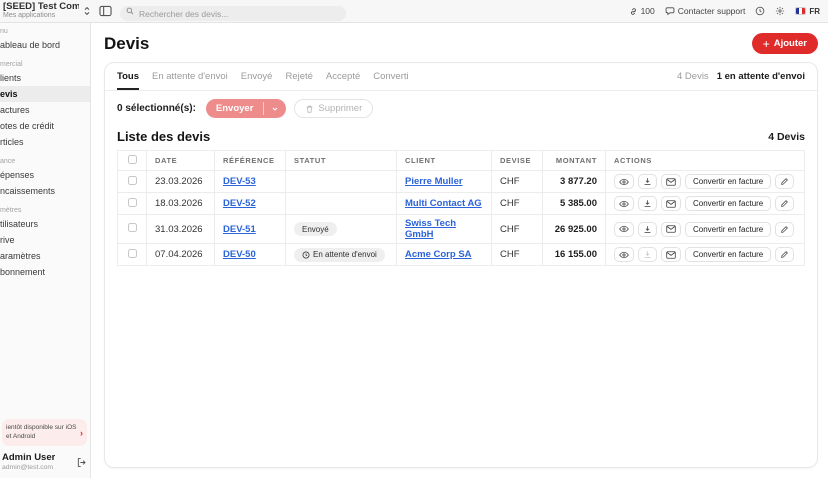 Image resolution: width=828 pixels, height=478 pixels. Describe the element at coordinates (41, 10) in the screenshot. I see `org-info: [SEED] Test Company ... Mes applications` at that location.